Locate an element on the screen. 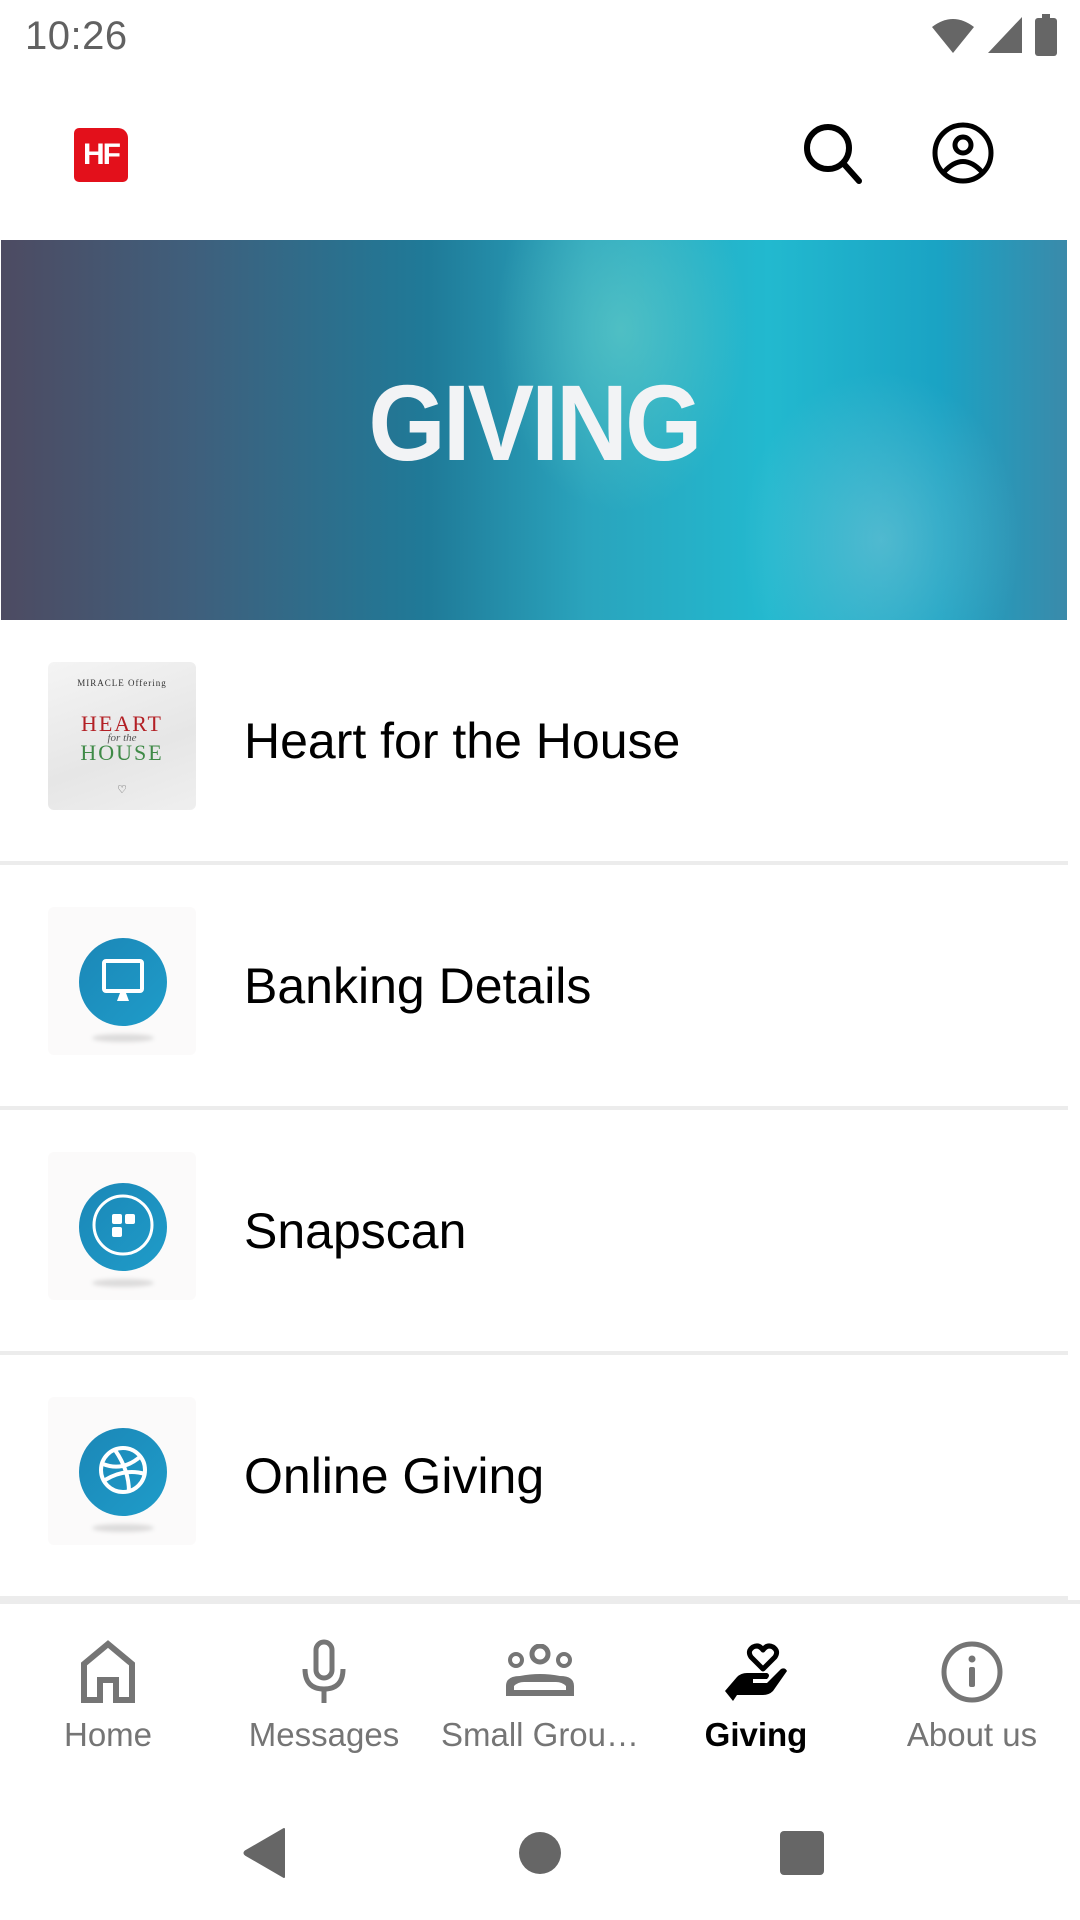  dribbble-ball-icon is located at coordinates (123, 1472).